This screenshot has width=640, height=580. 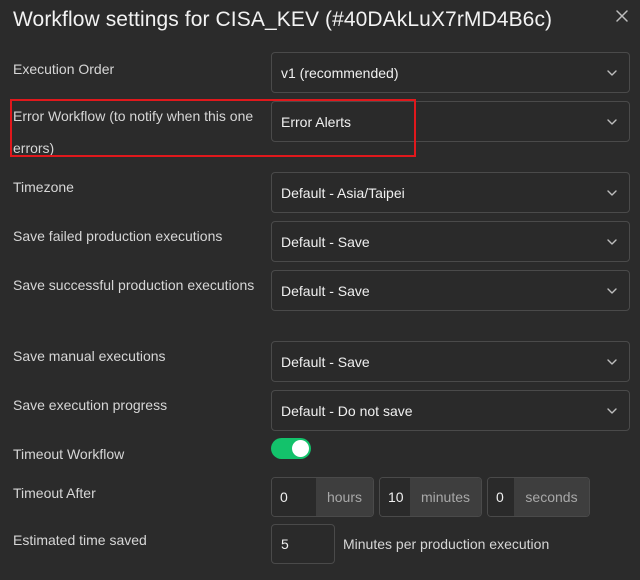 I want to click on timeout-hours-group: hours, so click(x=322, y=497).